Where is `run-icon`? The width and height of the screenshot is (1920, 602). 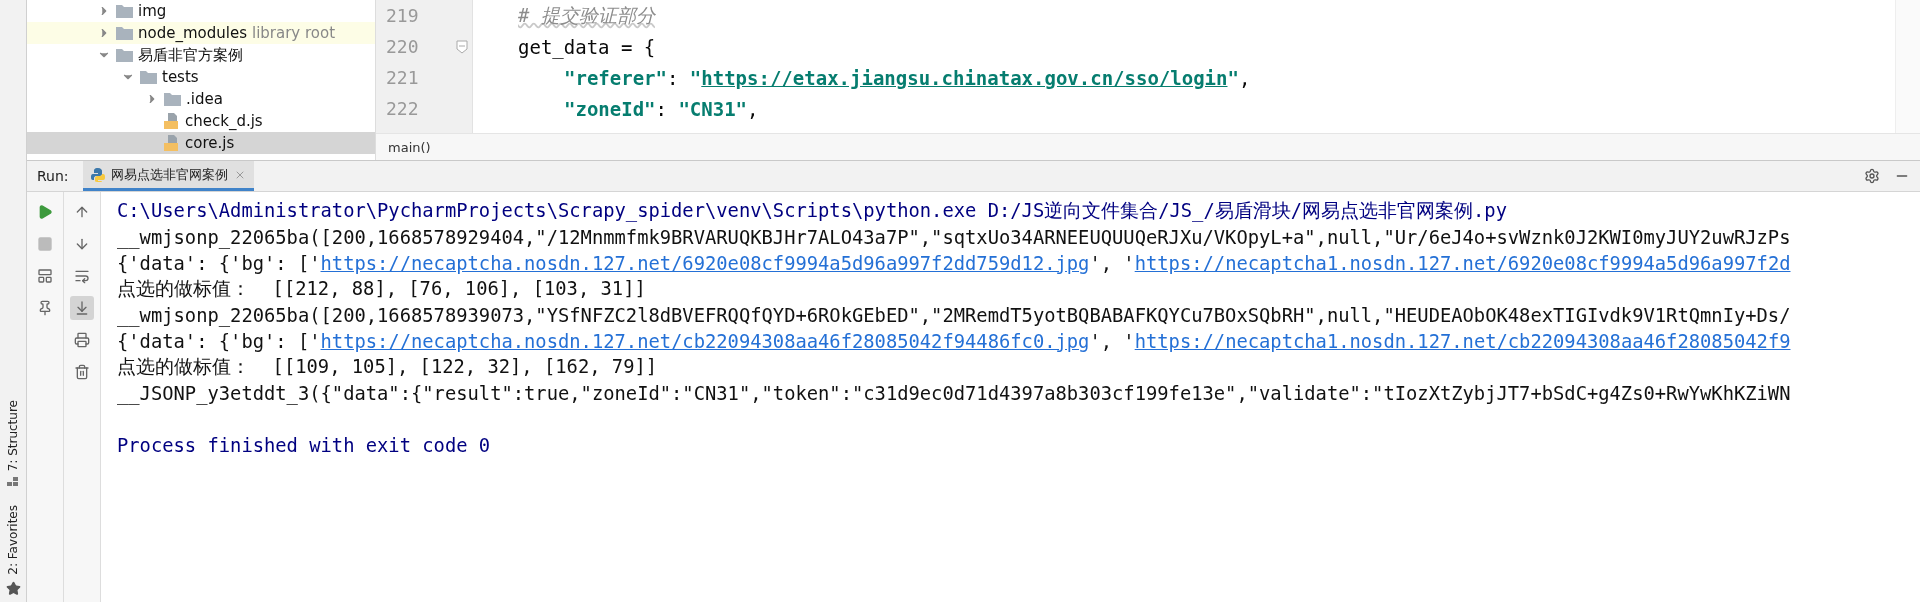
run-icon is located at coordinates (45, 212).